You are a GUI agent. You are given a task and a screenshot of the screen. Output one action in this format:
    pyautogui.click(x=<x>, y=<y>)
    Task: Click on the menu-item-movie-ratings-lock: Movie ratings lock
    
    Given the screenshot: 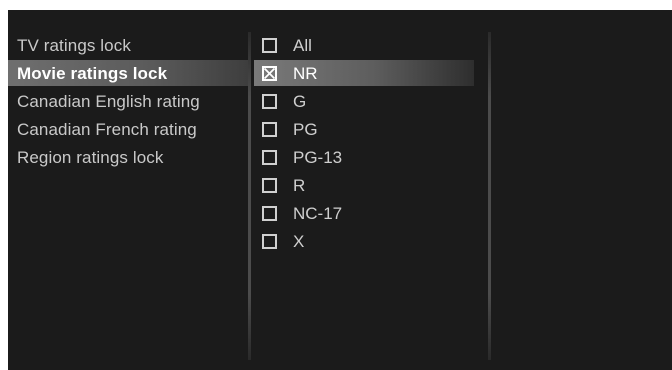 What is the action you would take?
    pyautogui.click(x=92, y=74)
    